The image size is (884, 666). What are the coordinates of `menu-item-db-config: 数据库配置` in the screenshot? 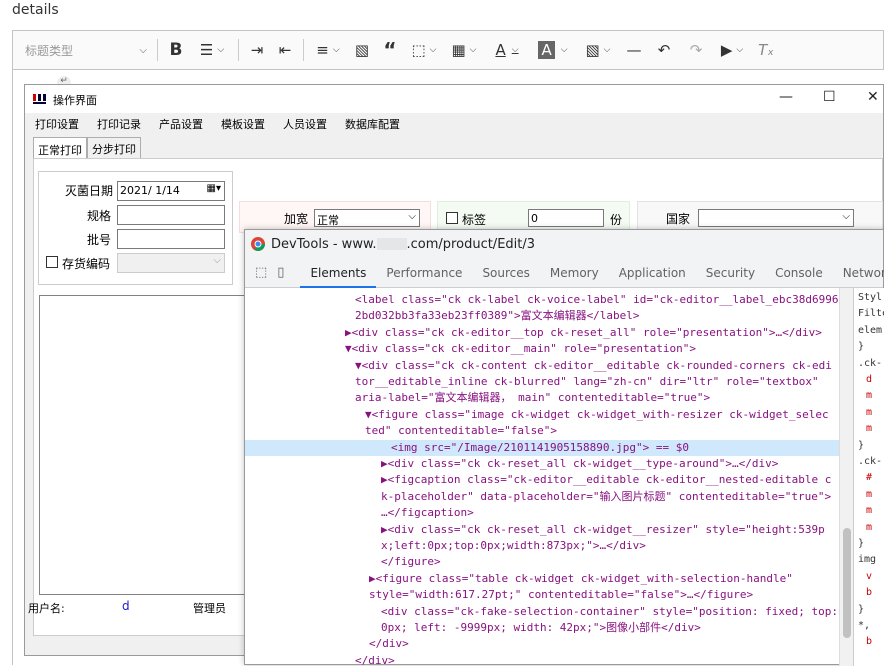 It's located at (372, 124).